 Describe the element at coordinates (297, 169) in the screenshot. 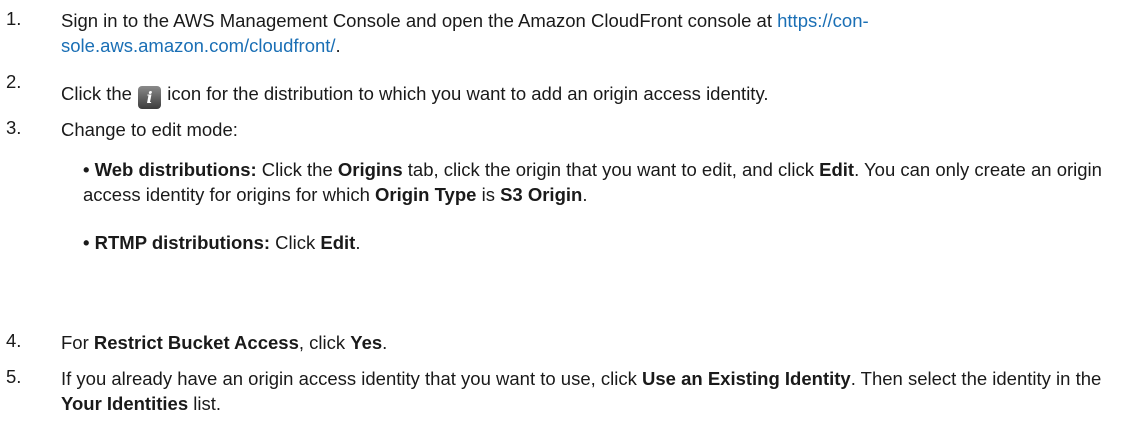

I see `bullet-text: Click the` at that location.